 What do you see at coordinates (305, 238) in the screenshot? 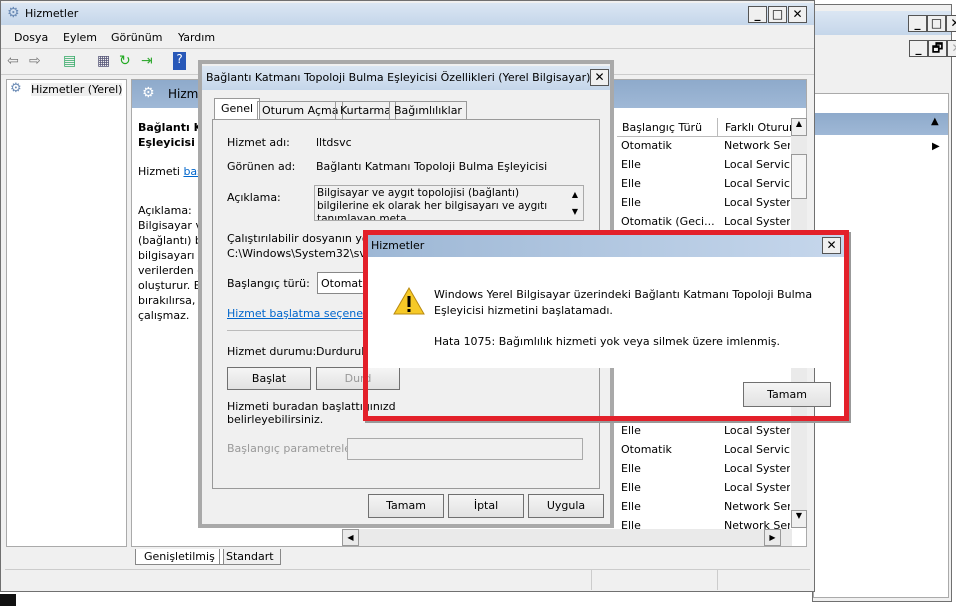
I see `path-label: Çalıştırılabilir dosyanın yolu:` at bounding box center [305, 238].